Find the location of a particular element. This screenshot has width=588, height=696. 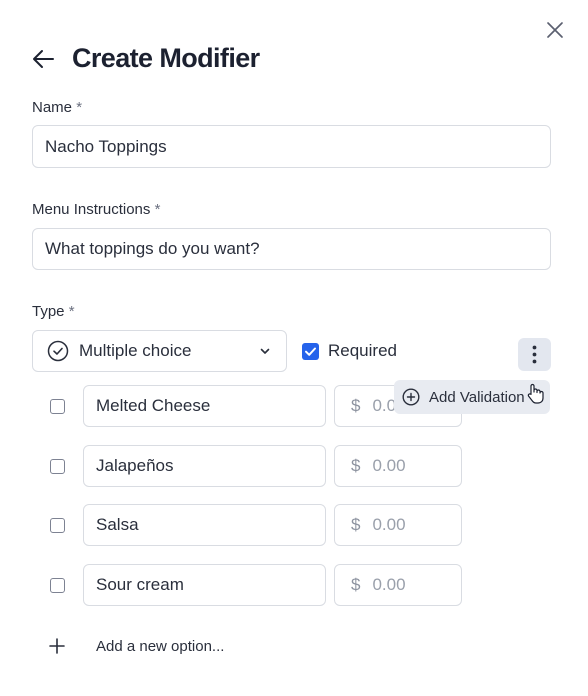

instructions-input: What toppings do you want? is located at coordinates (291, 249).